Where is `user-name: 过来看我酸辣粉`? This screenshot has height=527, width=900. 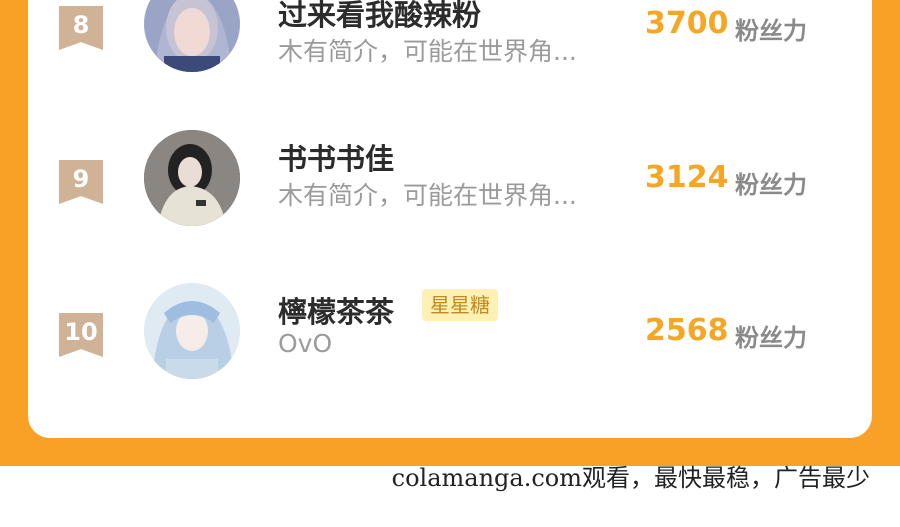 user-name: 过来看我酸辣粉 is located at coordinates (379, 17).